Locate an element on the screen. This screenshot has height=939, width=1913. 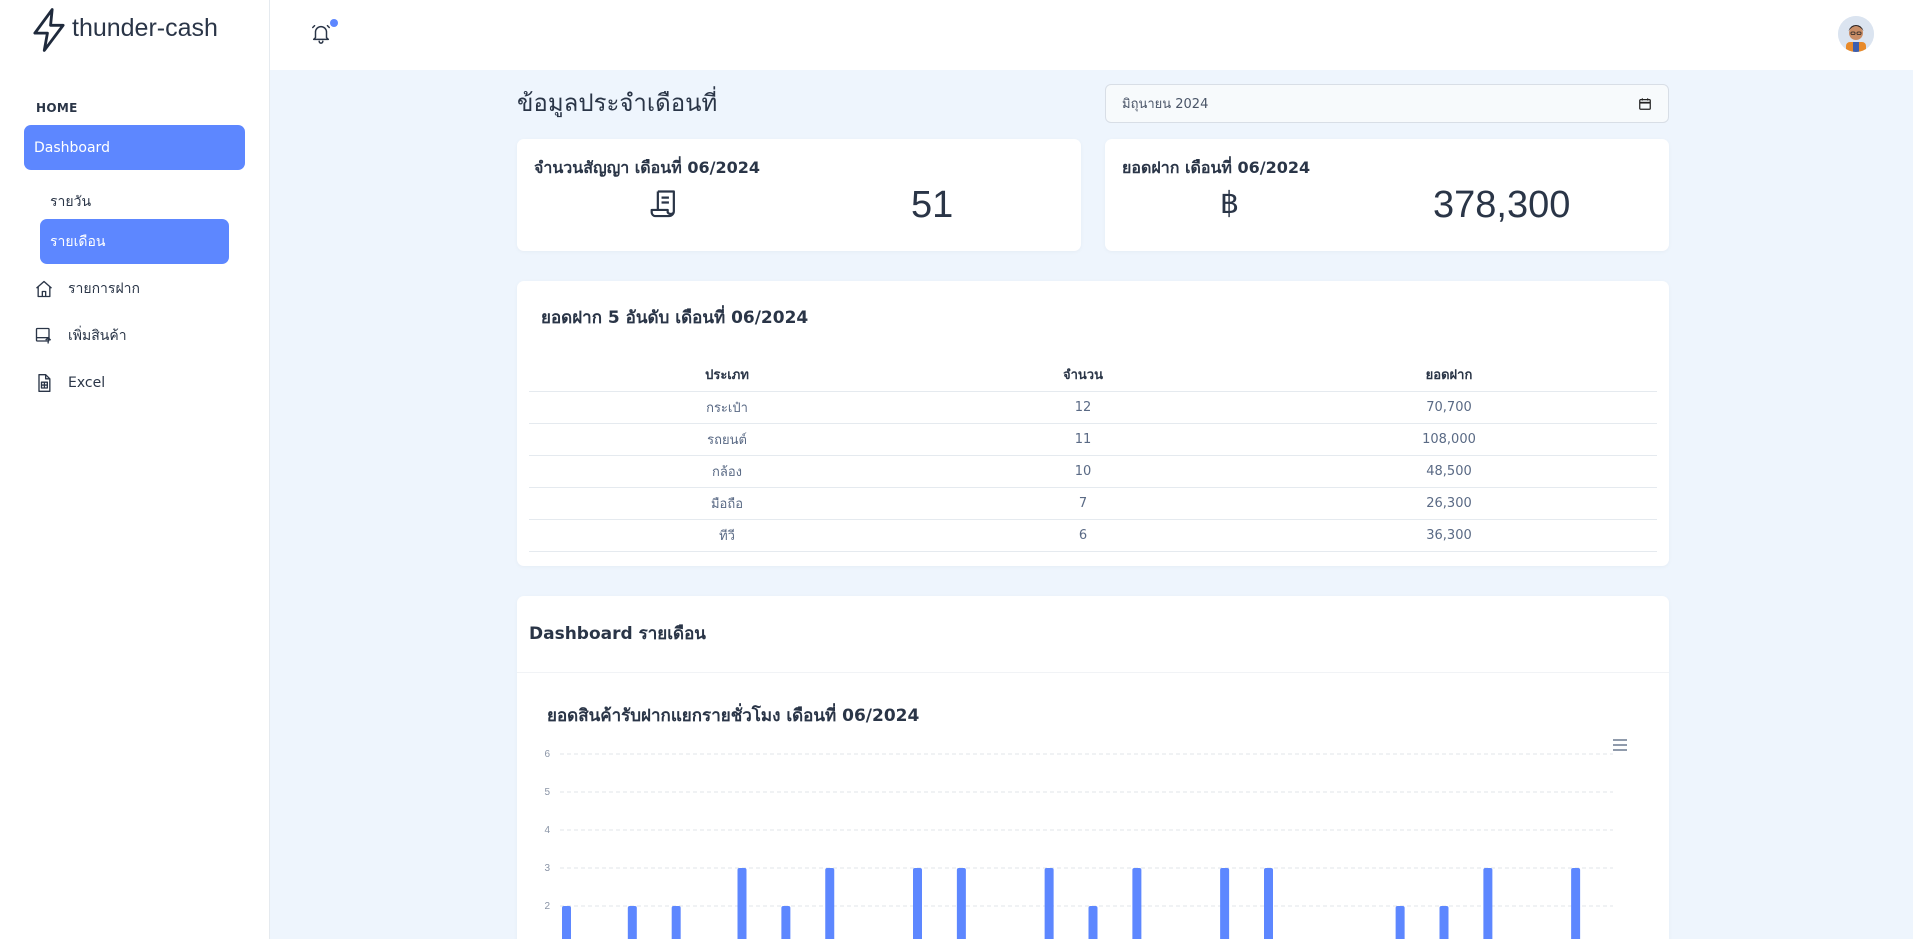
table-row: กล้อง 10 48,500 is located at coordinates (1093, 471).